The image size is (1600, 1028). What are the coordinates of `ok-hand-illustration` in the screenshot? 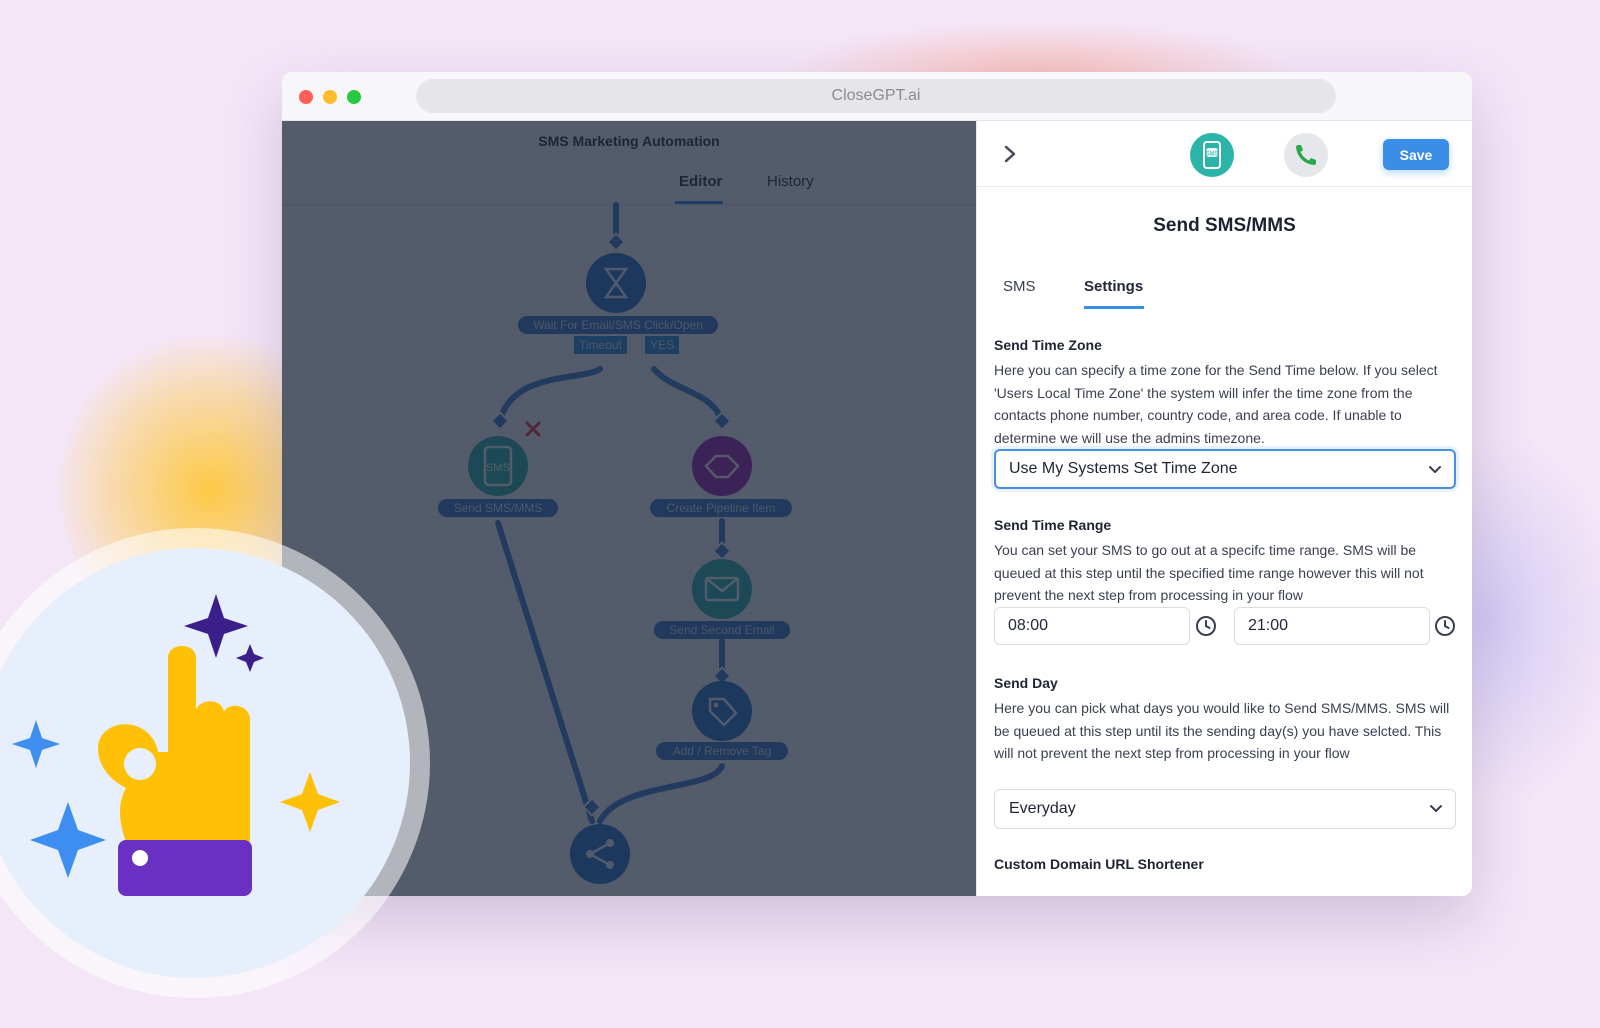 It's located at (176, 745).